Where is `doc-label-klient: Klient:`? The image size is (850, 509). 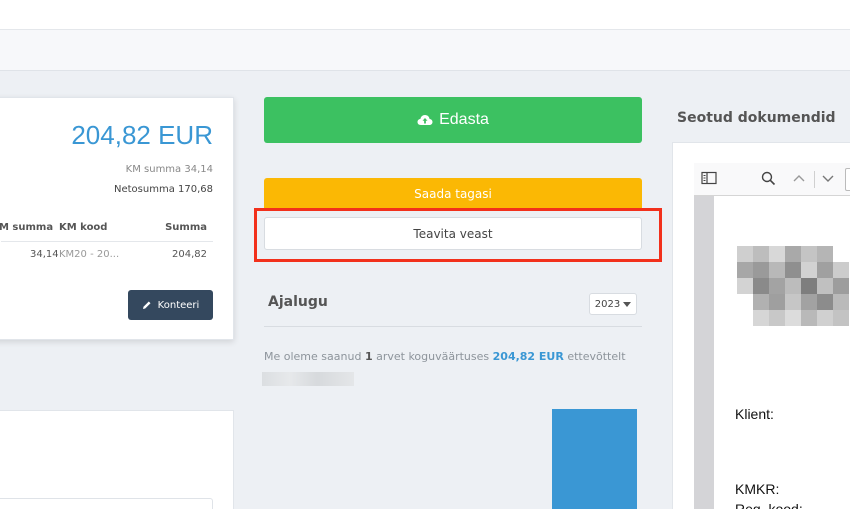
doc-label-klient: Klient: is located at coordinates (754, 414).